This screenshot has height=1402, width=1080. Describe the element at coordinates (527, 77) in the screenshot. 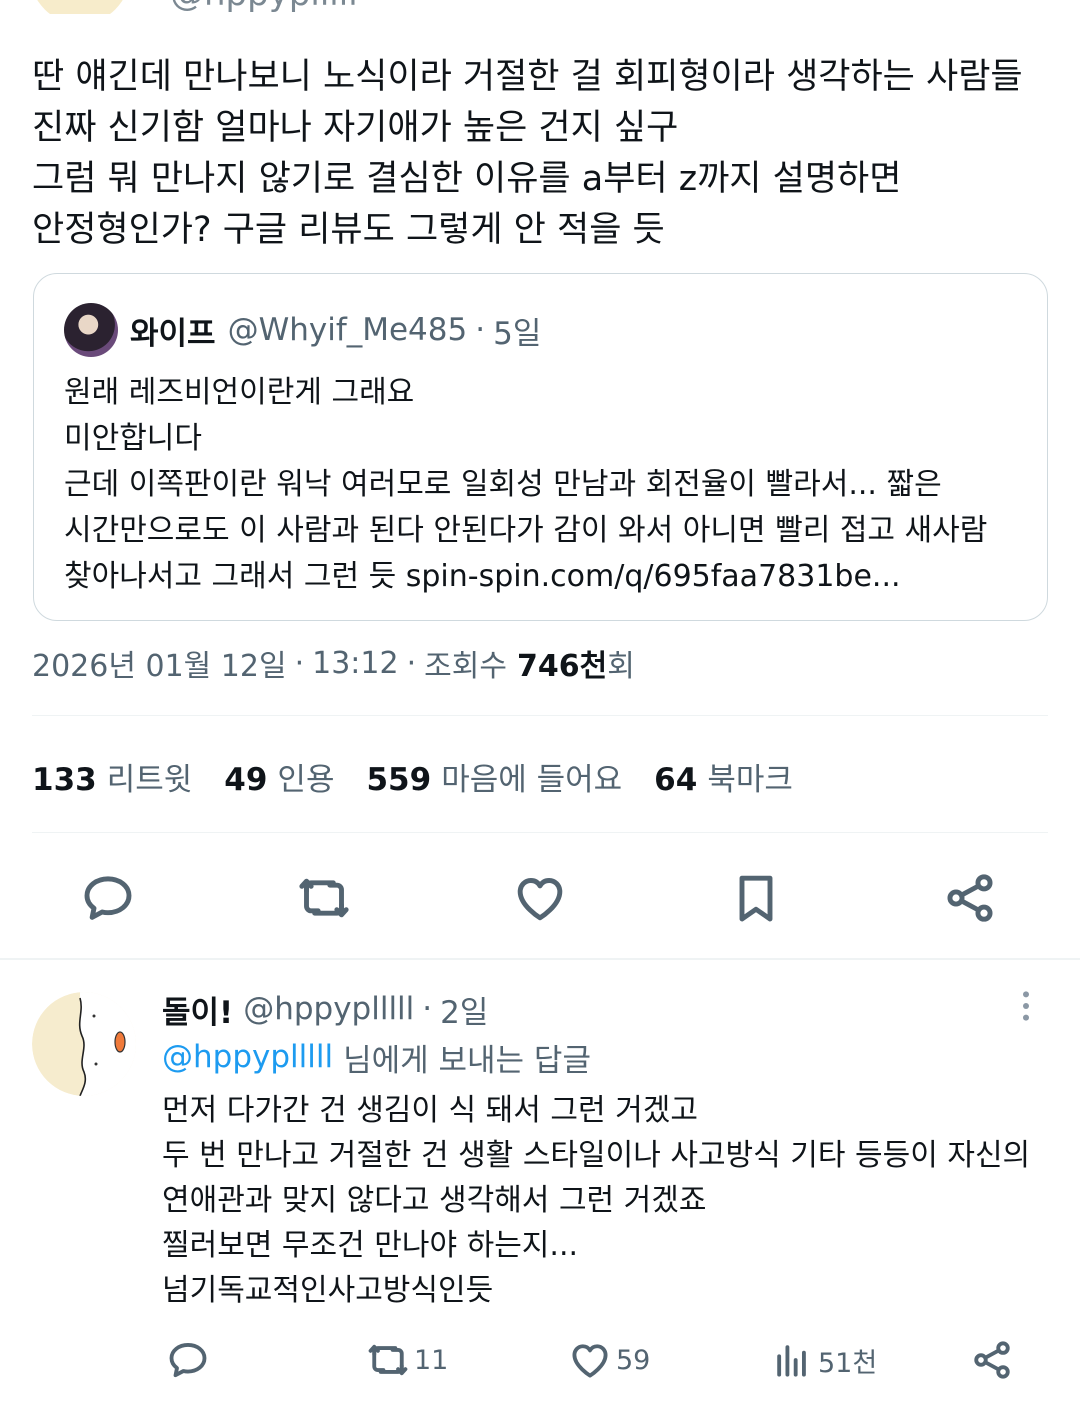

I see `tweet-text-line: 딴 얘긴데 만나보니 노식이라 거절한 걸 회피형이라 생각하는 사람들` at that location.